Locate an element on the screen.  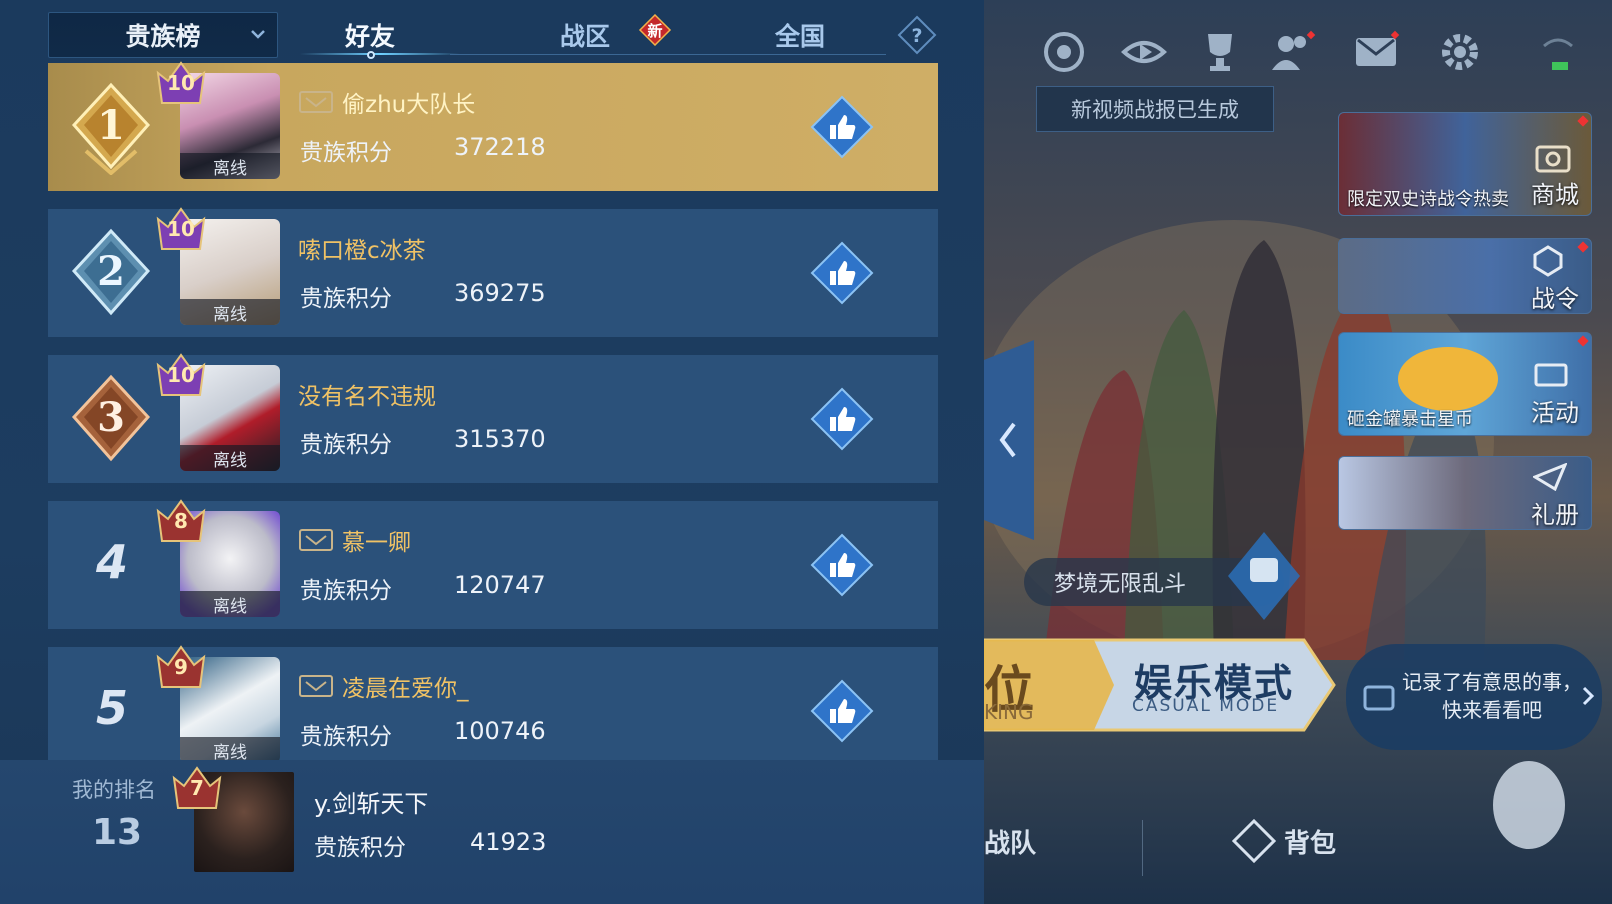
noble-level-number: 9 is located at coordinates (181, 667).